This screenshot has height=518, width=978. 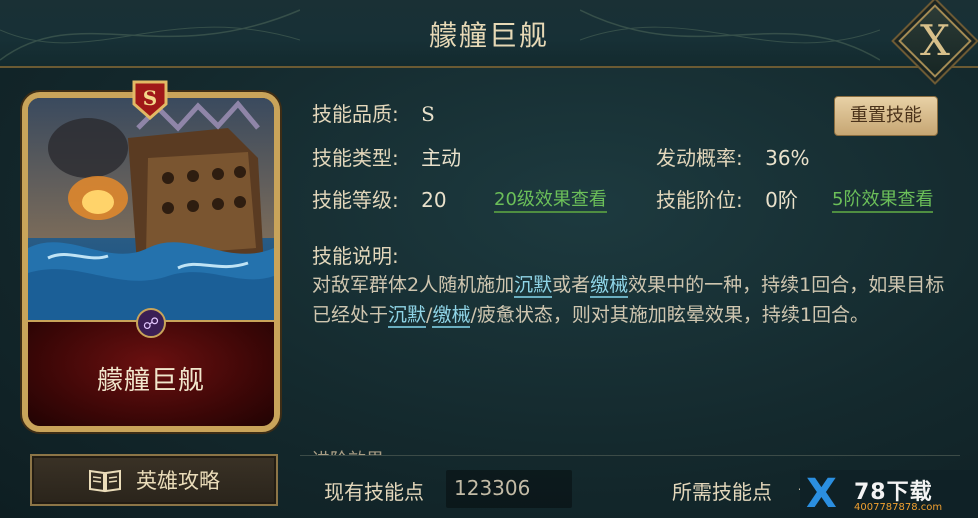 What do you see at coordinates (355, 256) in the screenshot?
I see `description-title: 技能说明:` at bounding box center [355, 256].